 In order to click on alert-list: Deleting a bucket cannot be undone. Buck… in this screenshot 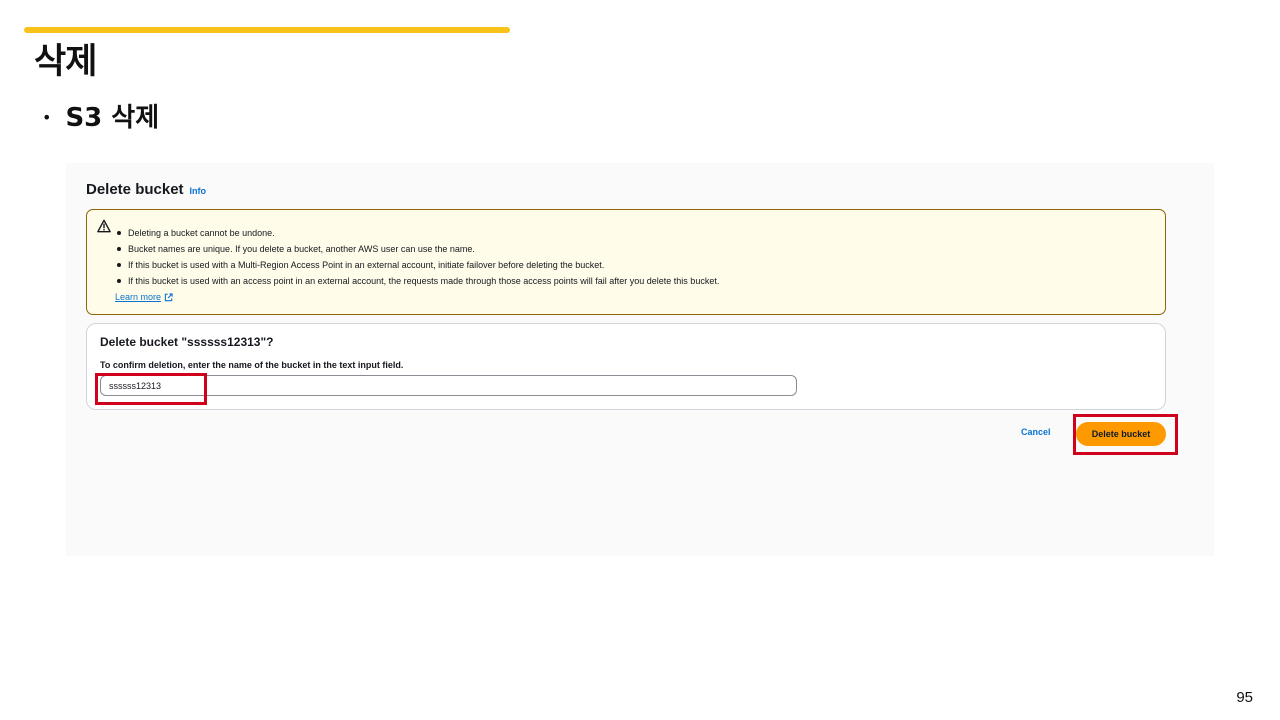, I will do `click(417, 257)`.